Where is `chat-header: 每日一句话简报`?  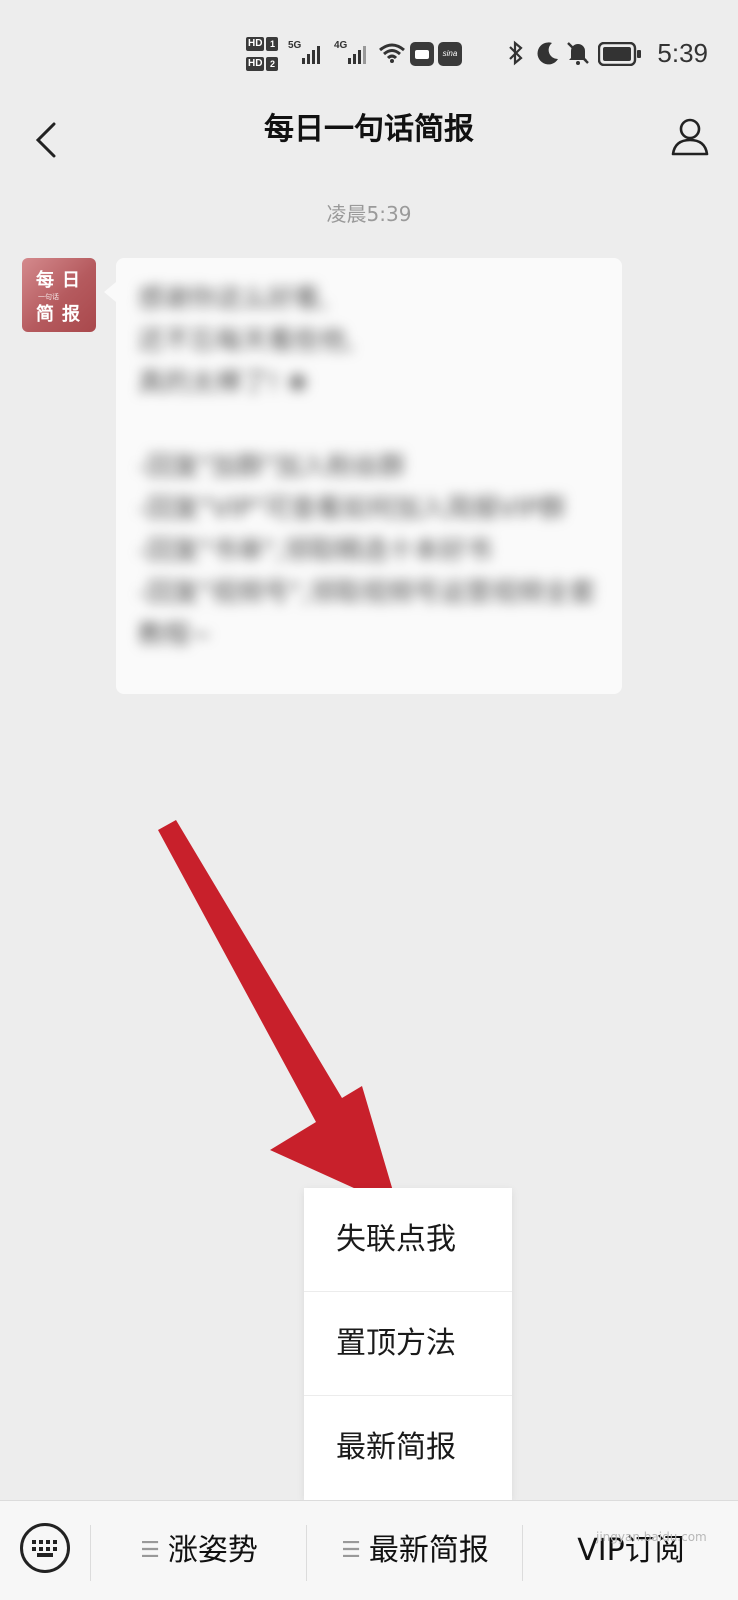 chat-header: 每日一句话简报 is located at coordinates (369, 140).